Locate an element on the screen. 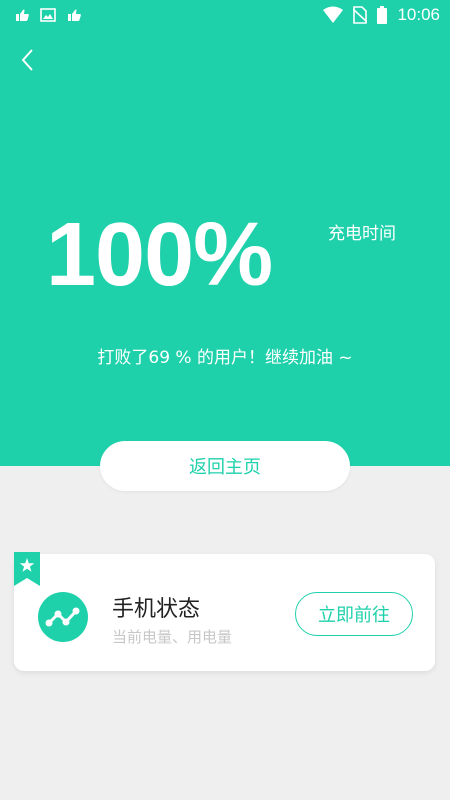 Image resolution: width=450 pixels, height=800 pixels. status-bar: 10:06 is located at coordinates (225, 16).